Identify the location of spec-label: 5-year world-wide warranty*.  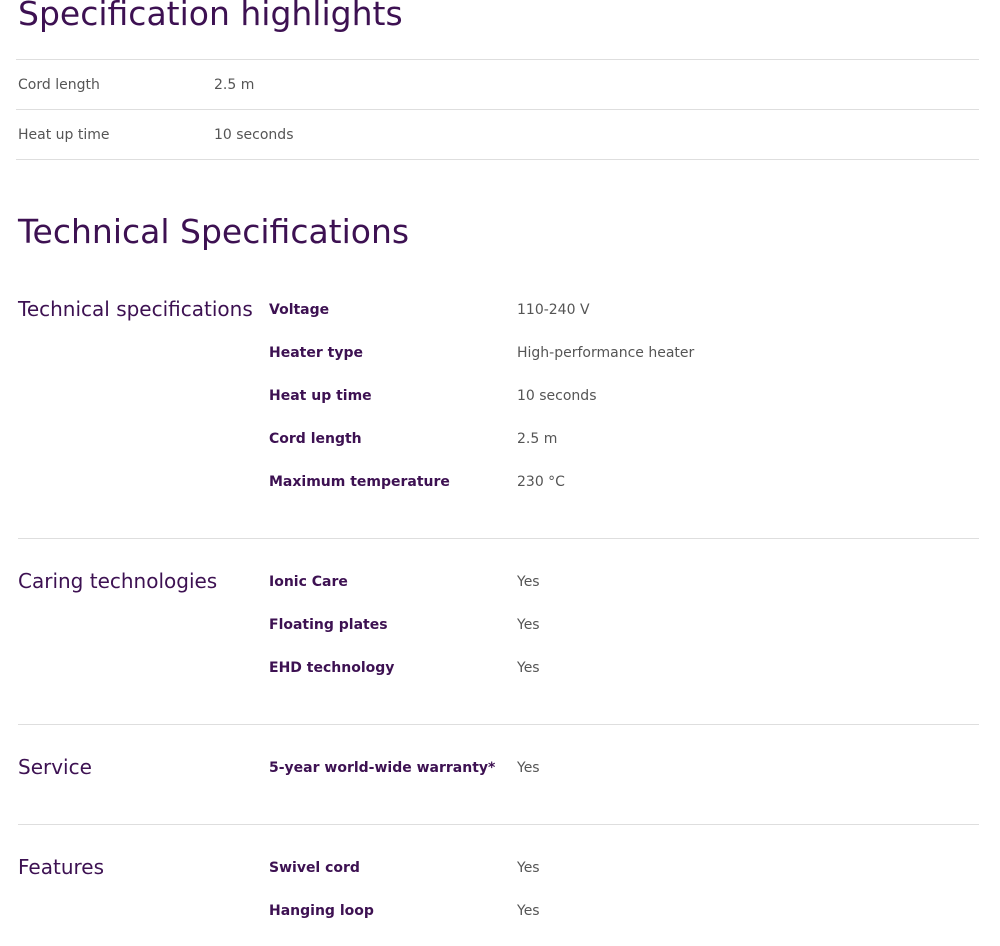
(382, 768).